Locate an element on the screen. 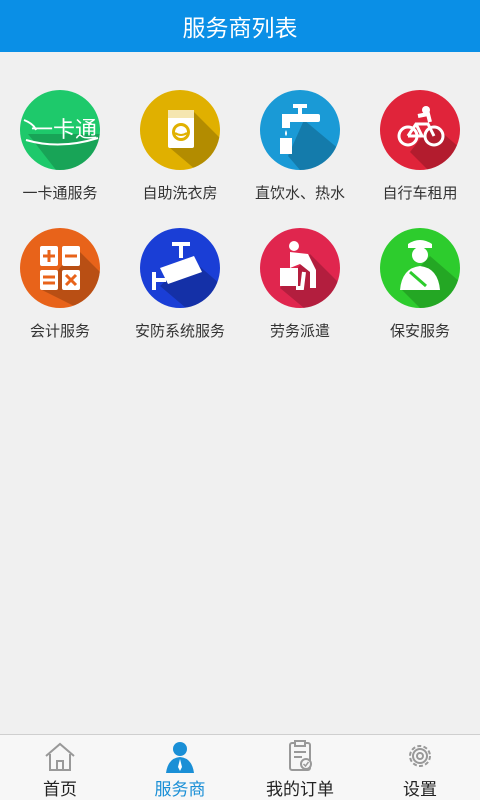 Image resolution: width=480 pixels, height=800 pixels. top-bar: 服务商列表 is located at coordinates (240, 26).